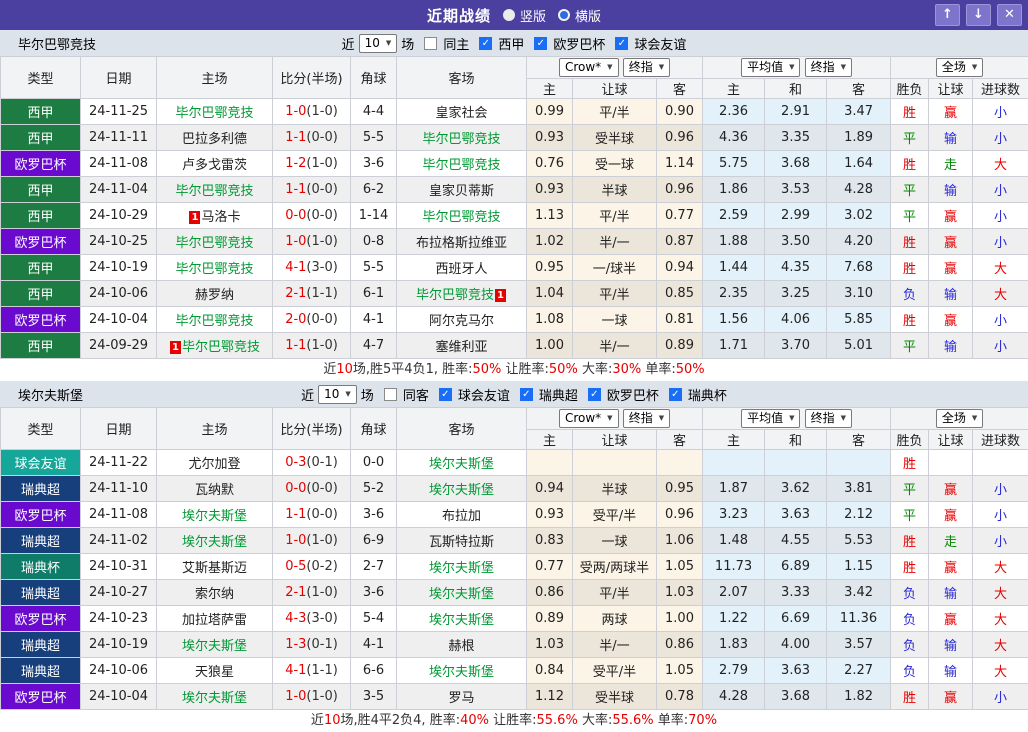 Image resolution: width=1028 pixels, height=732 pixels. I want to click on team-label: 布拉加, so click(461, 516).